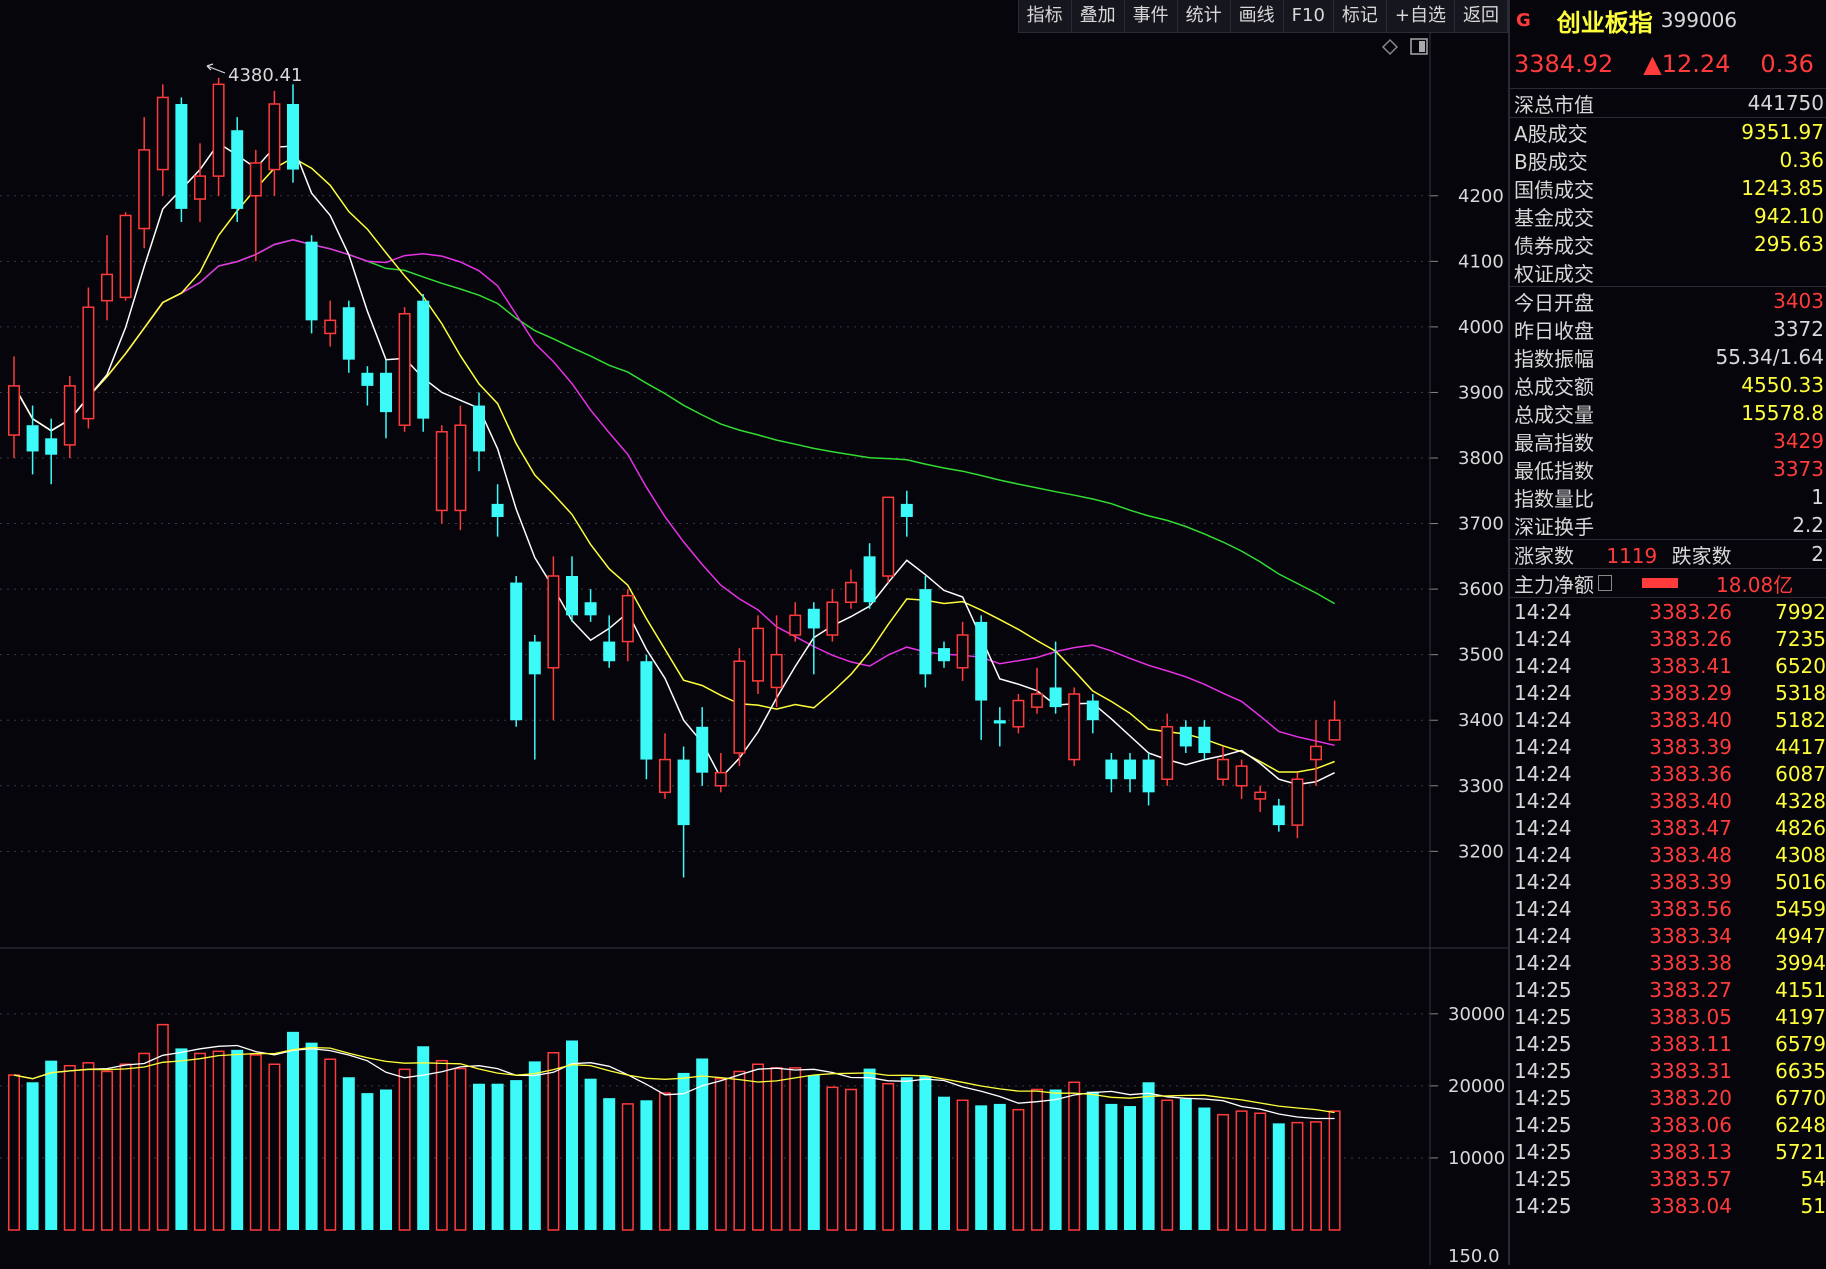 This screenshot has width=1826, height=1269. Describe the element at coordinates (1204, 16) in the screenshot. I see `toolbar-button: 统计` at that location.